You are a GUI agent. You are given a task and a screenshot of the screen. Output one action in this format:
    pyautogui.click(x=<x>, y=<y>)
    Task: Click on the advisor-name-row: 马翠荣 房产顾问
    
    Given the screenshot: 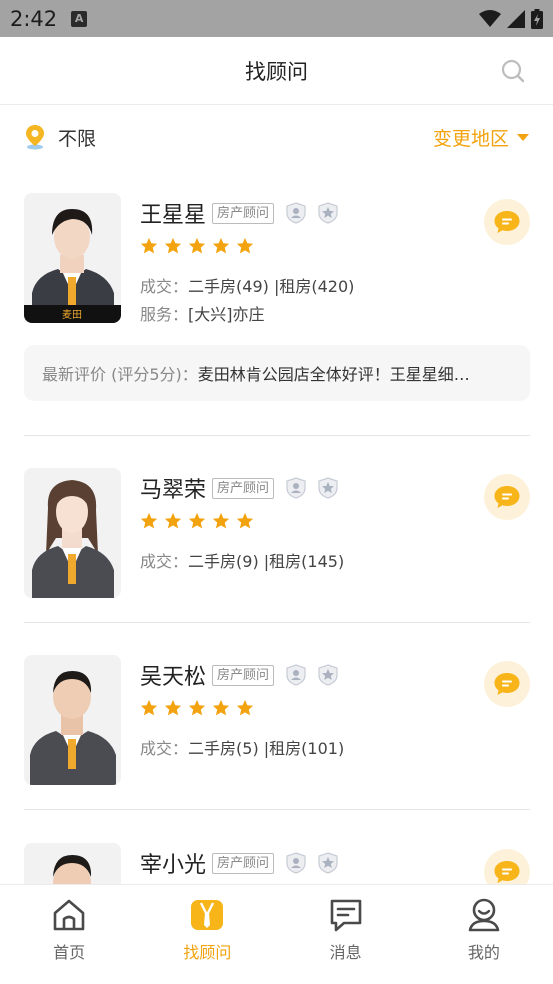 What is the action you would take?
    pyautogui.click(x=239, y=488)
    